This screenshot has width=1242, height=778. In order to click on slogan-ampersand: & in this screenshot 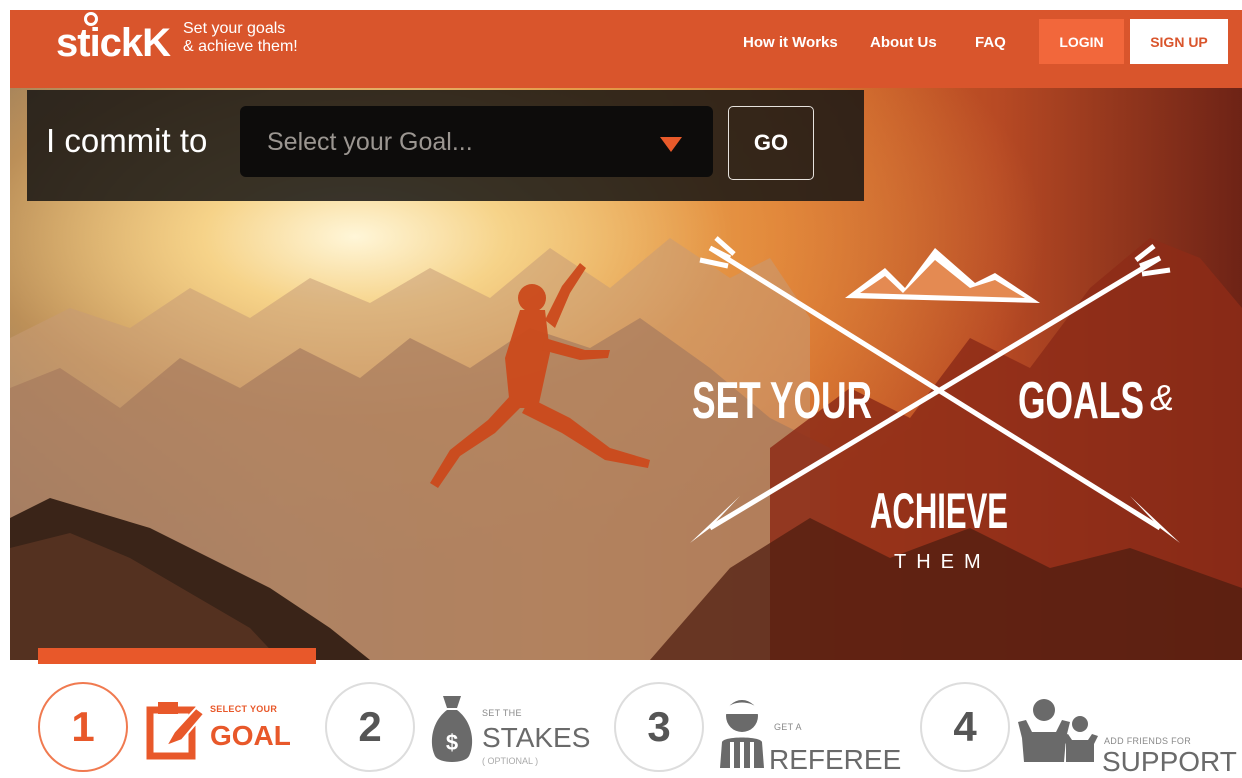, I will do `click(1162, 397)`.